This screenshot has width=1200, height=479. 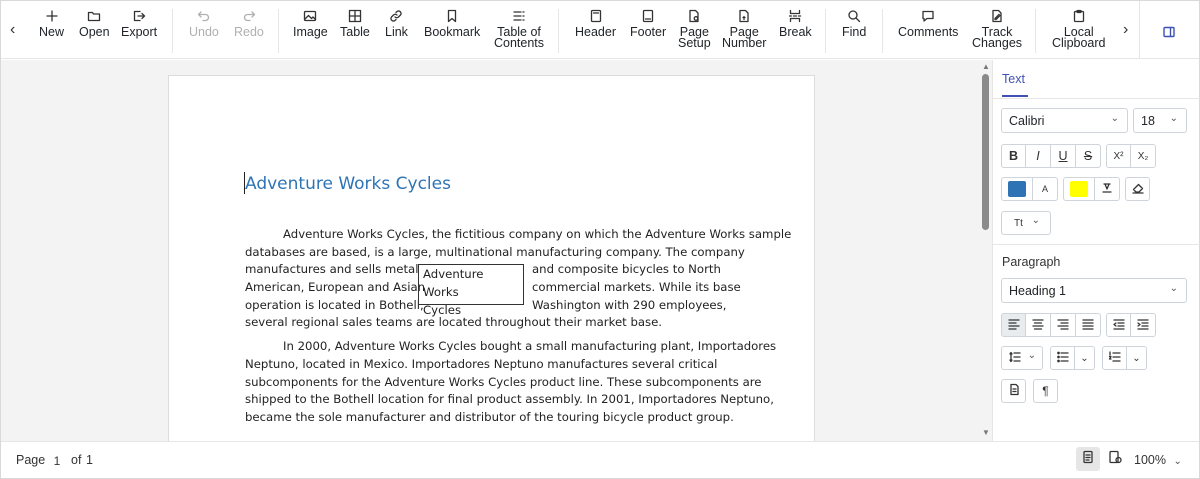 I want to click on footer-icon, so click(x=648, y=16).